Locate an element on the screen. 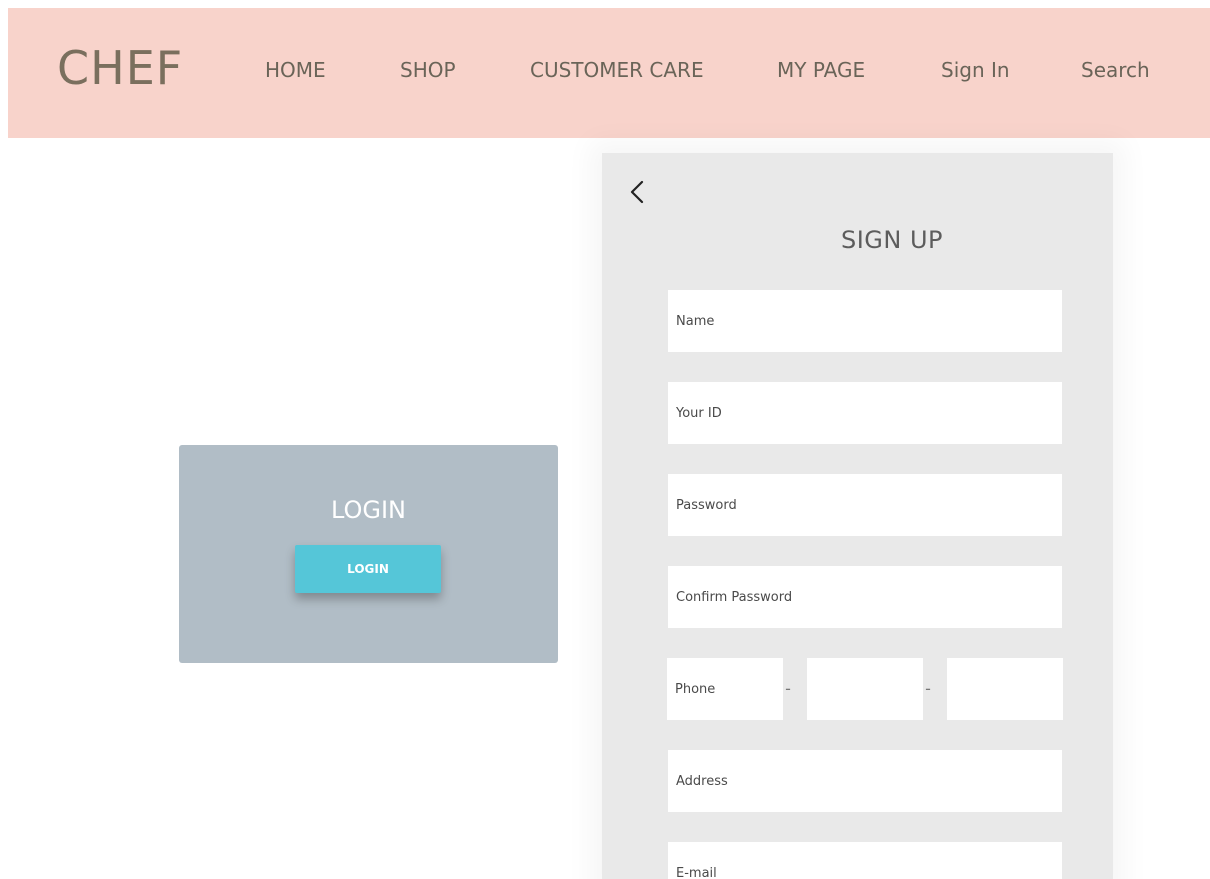  nav-home-link: HOME is located at coordinates (295, 70).